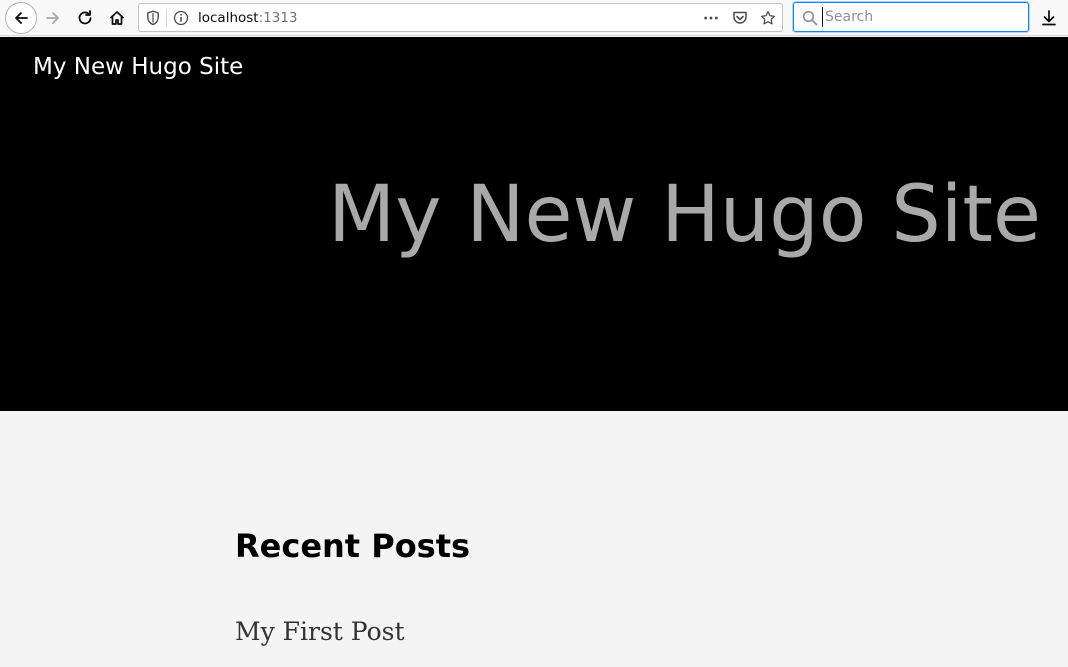 This screenshot has height=667, width=1068. Describe the element at coordinates (923, 17) in the screenshot. I see `search-input` at that location.